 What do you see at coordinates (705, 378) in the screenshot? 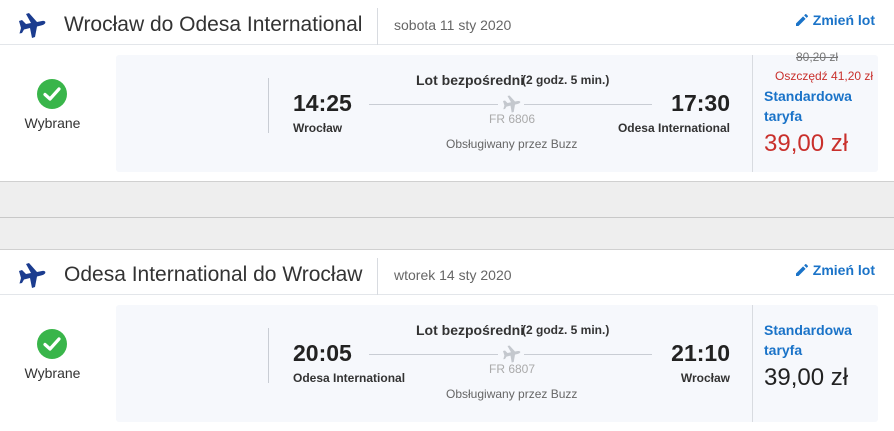
I see `arrival-city: Wrocław` at bounding box center [705, 378].